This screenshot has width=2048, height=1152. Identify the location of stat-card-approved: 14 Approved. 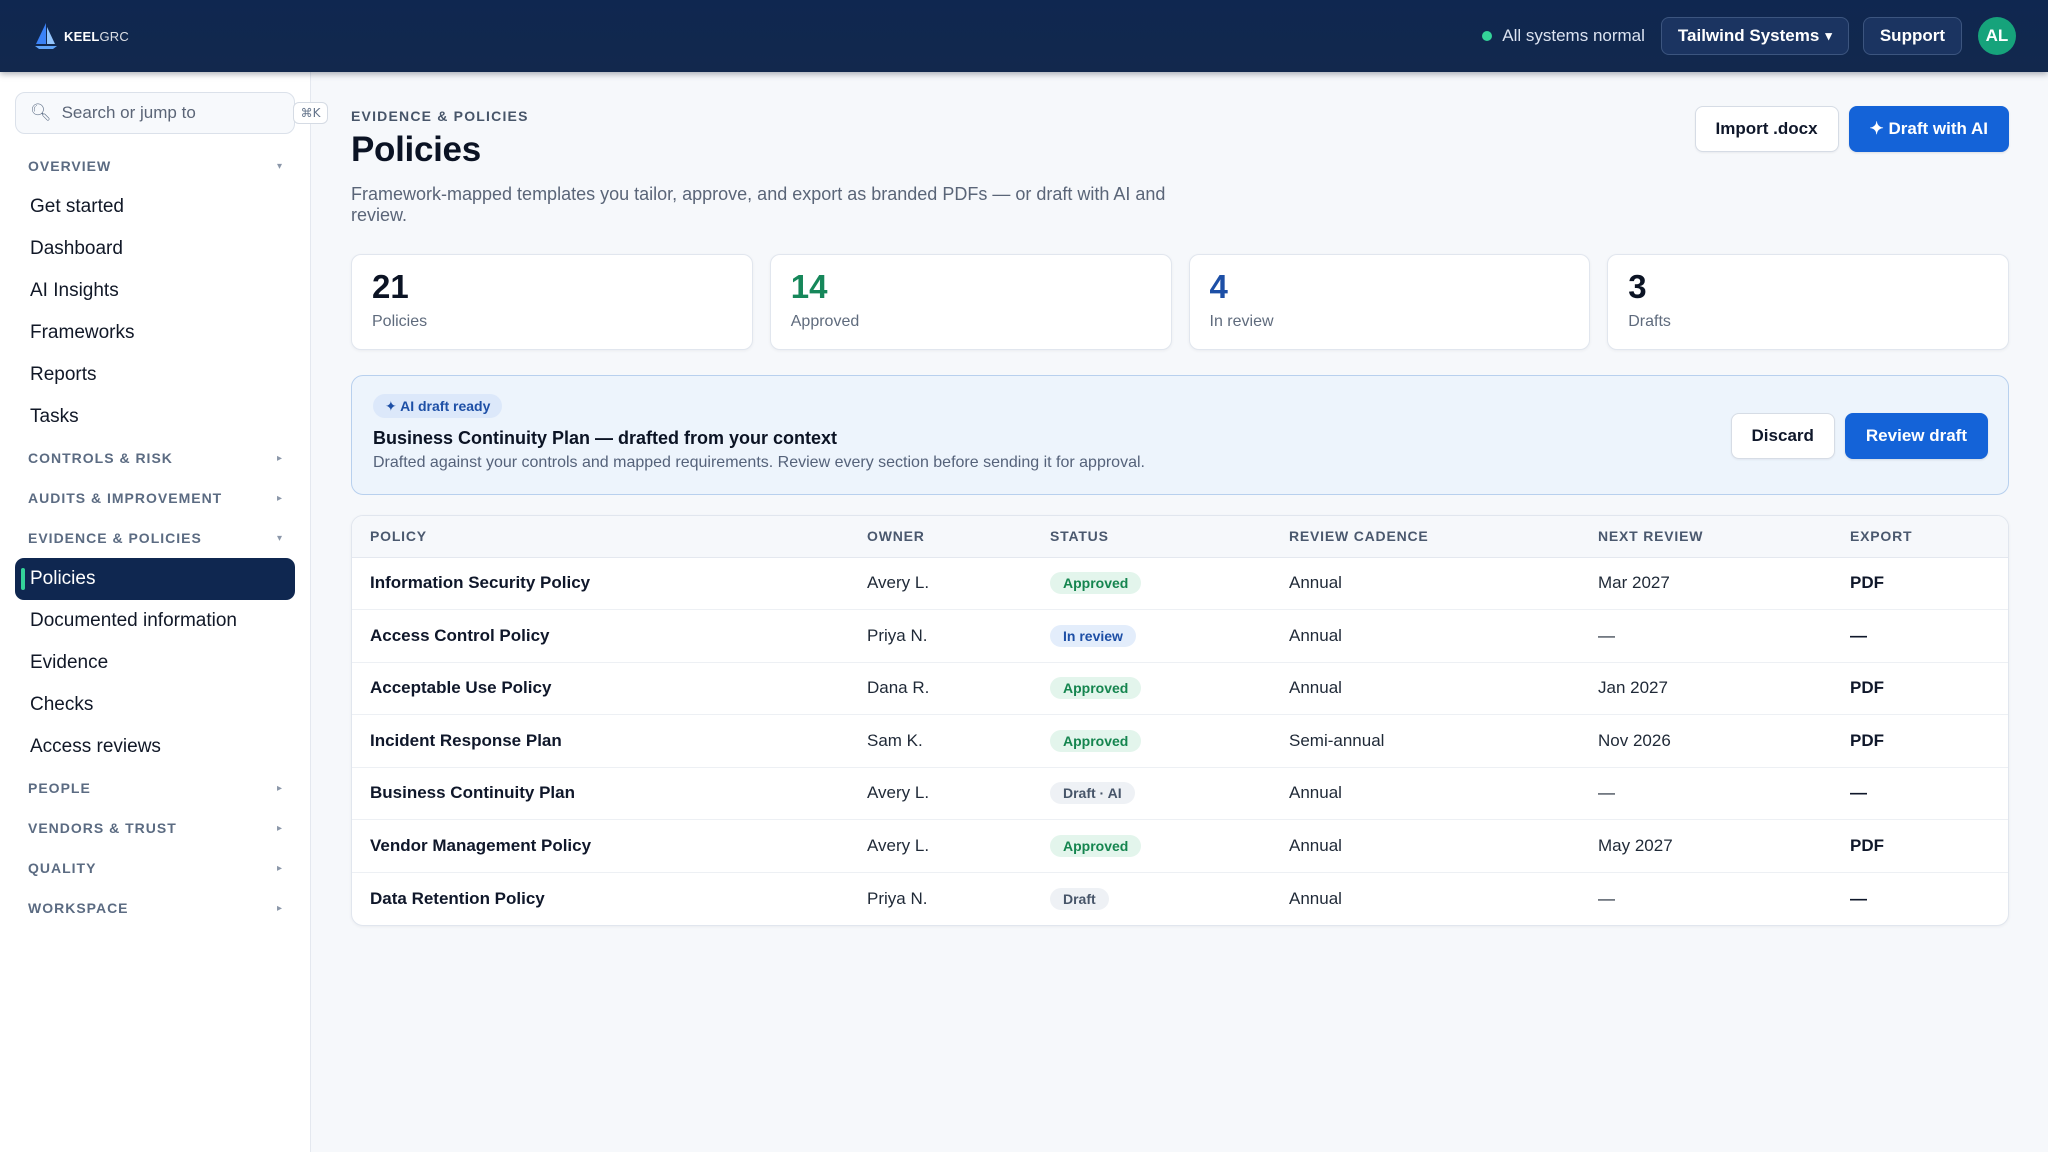
(970, 302).